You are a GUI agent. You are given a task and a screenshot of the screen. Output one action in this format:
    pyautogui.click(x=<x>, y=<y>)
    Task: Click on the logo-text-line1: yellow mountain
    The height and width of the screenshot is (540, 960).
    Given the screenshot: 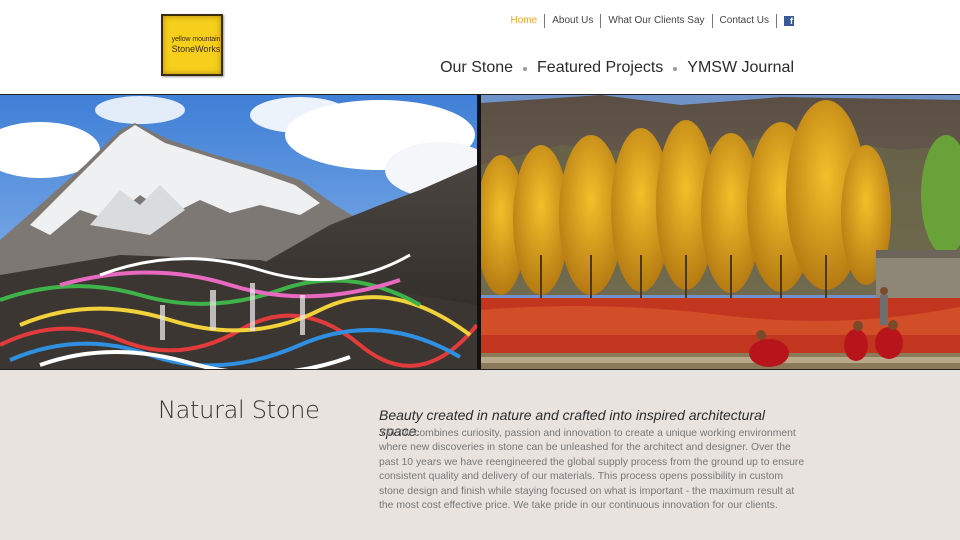 What is the action you would take?
    pyautogui.click(x=196, y=39)
    